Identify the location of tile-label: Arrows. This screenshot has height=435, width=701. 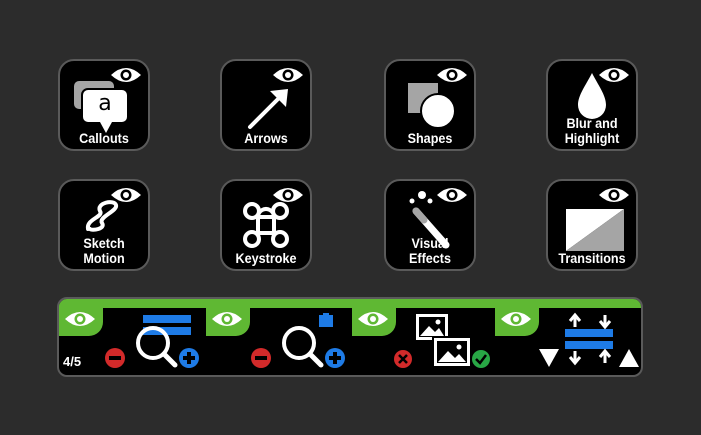
(266, 138).